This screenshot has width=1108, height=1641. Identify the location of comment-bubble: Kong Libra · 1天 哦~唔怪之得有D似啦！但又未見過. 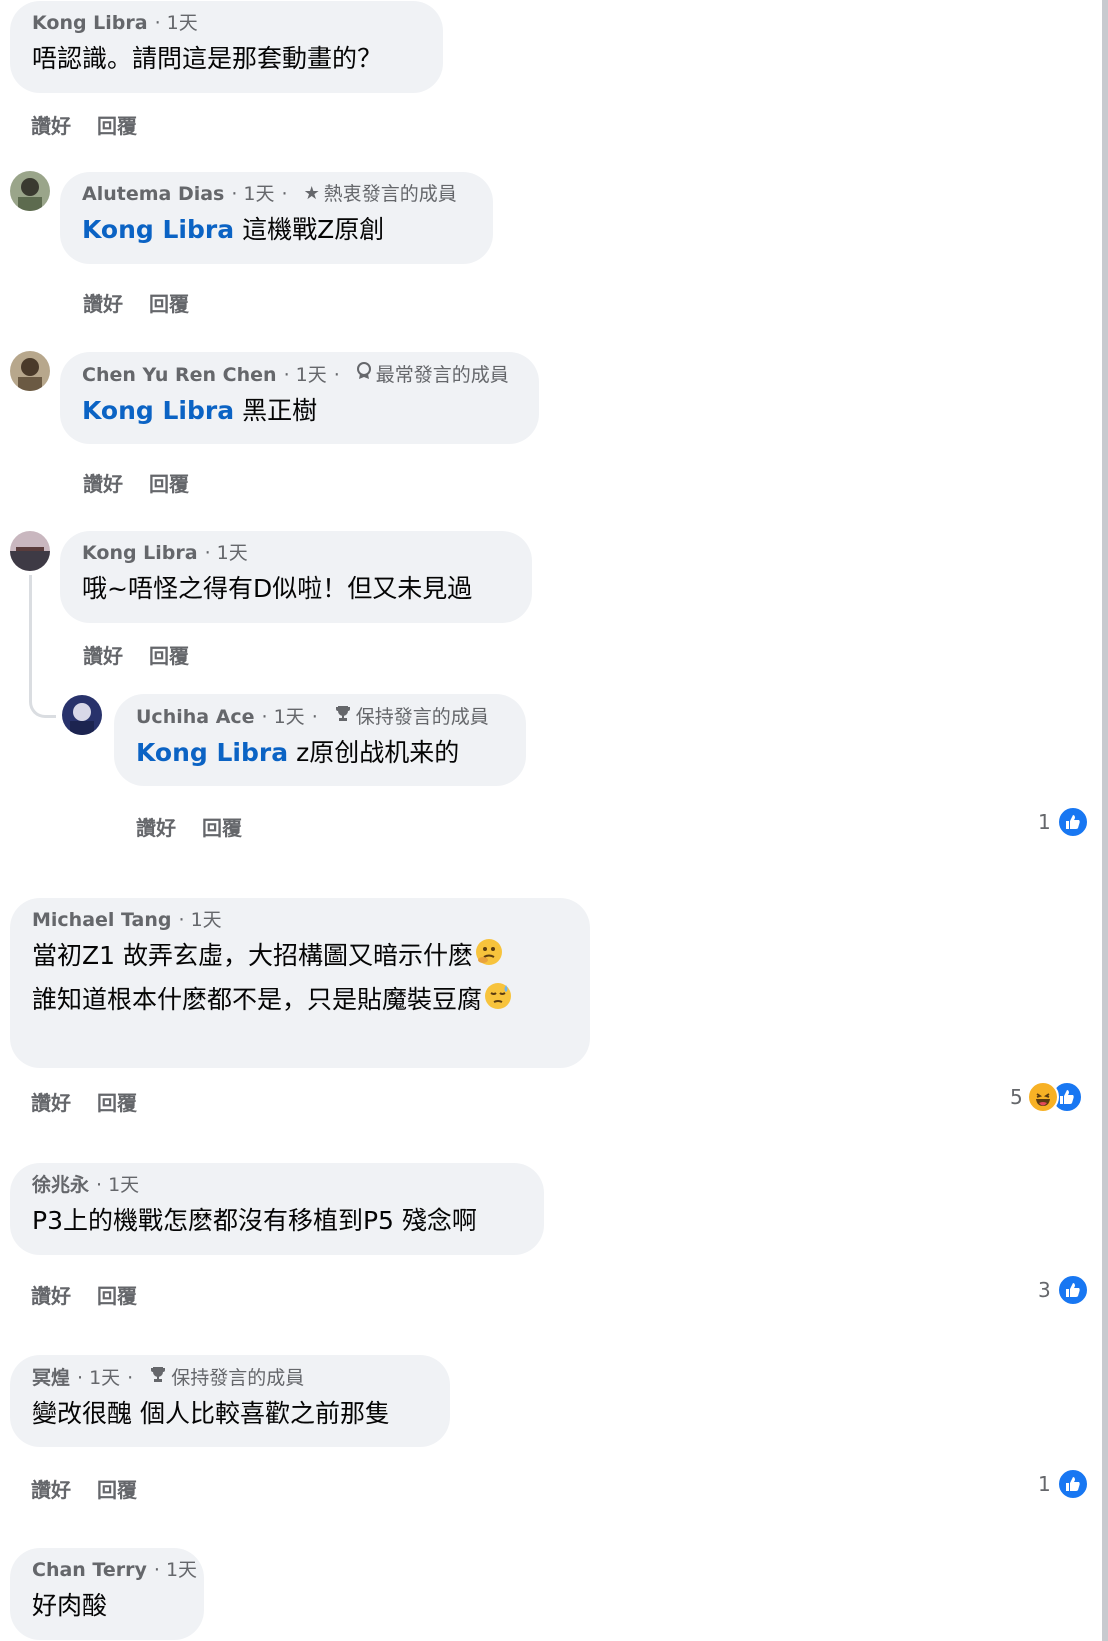
(296, 577).